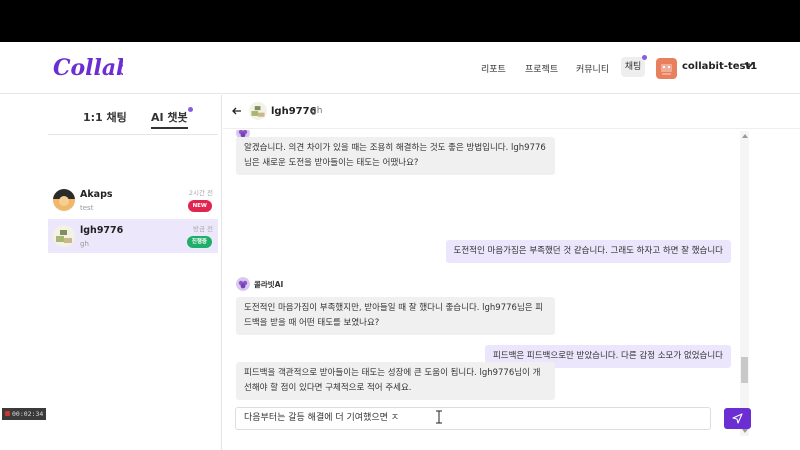  Describe the element at coordinates (133, 200) in the screenshot. I see `chat-room-item: Akaps test 2시간 전 NEW` at that location.